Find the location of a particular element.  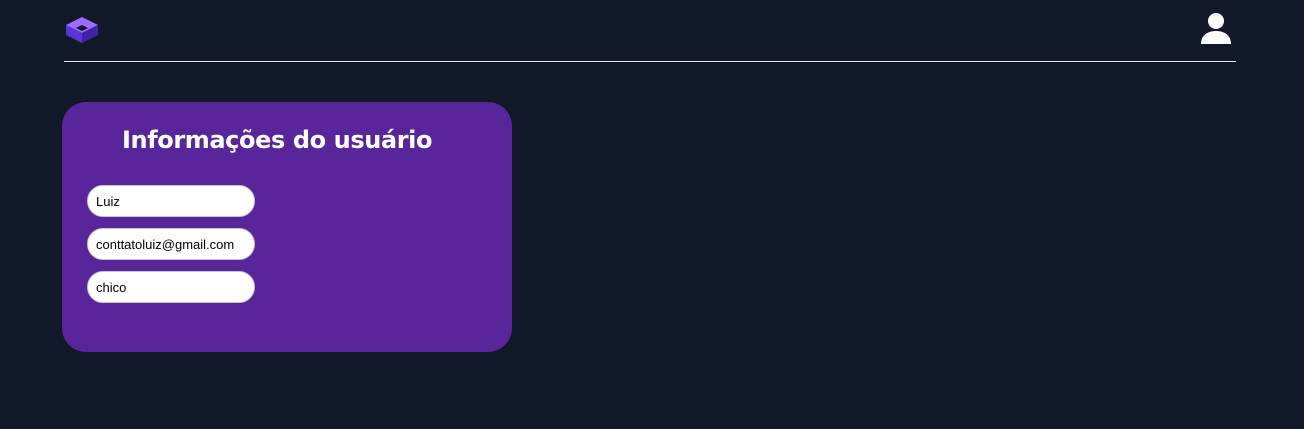

name-field is located at coordinates (171, 201).